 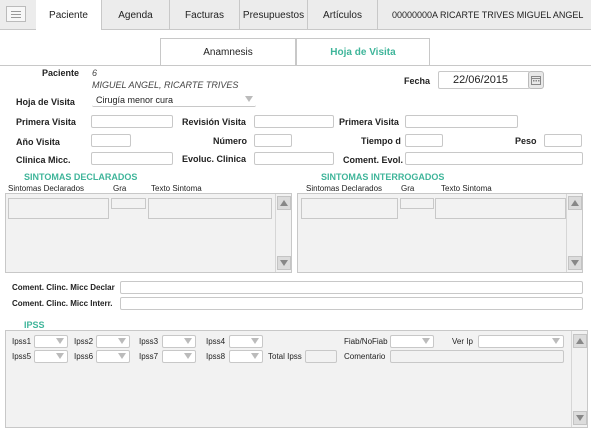 I want to click on coment-interr-field, so click(x=351, y=303).